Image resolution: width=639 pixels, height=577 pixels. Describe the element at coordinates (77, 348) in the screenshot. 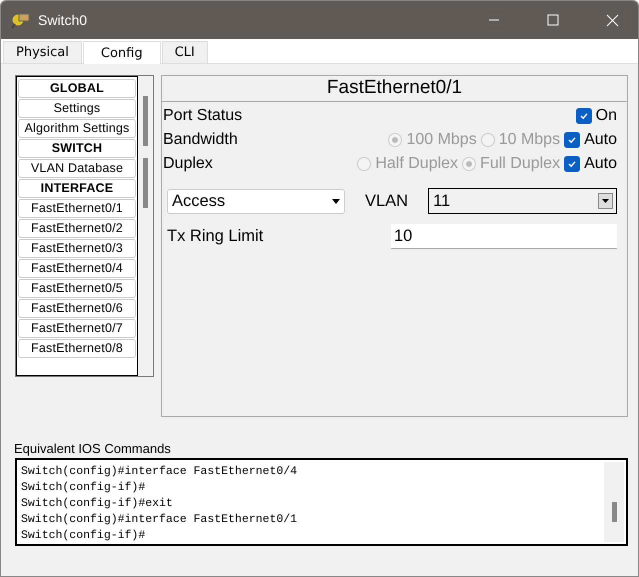

I see `sidebar-item: FastEthernet0/8` at that location.